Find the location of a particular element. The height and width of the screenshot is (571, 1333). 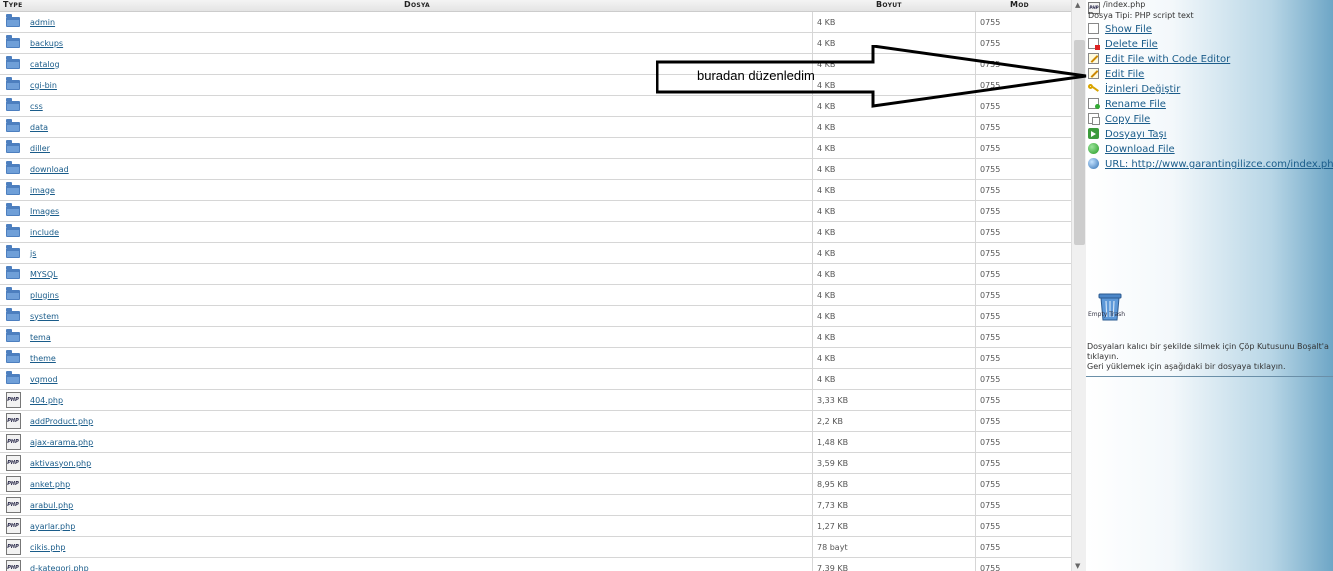

file-name-link: MYSQL is located at coordinates (44, 274).